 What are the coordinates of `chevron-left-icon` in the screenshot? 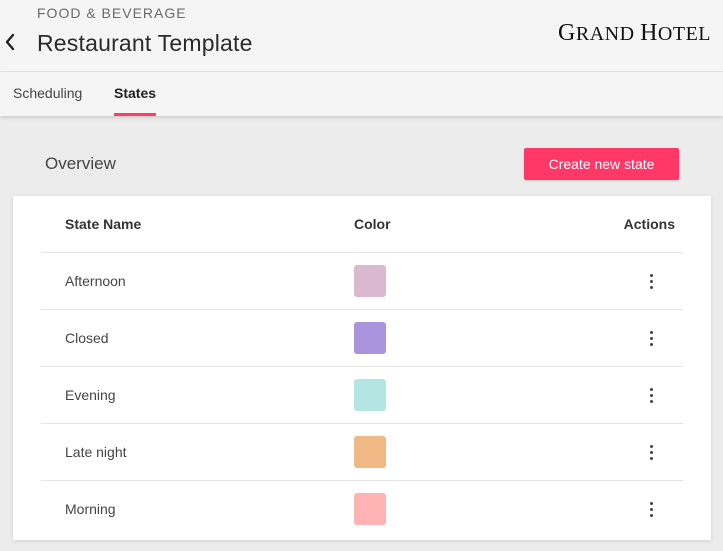 It's located at (10, 42).